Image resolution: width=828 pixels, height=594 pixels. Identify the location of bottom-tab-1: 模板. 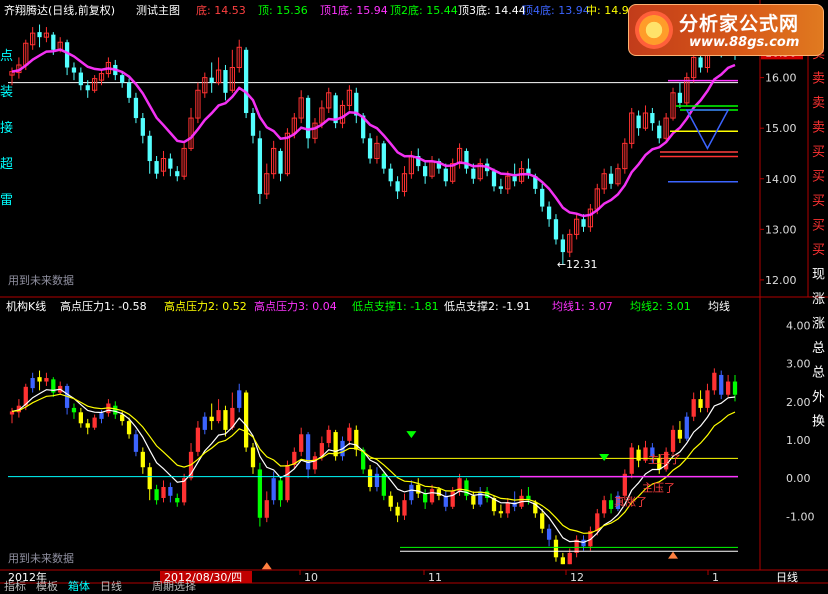
(47, 586).